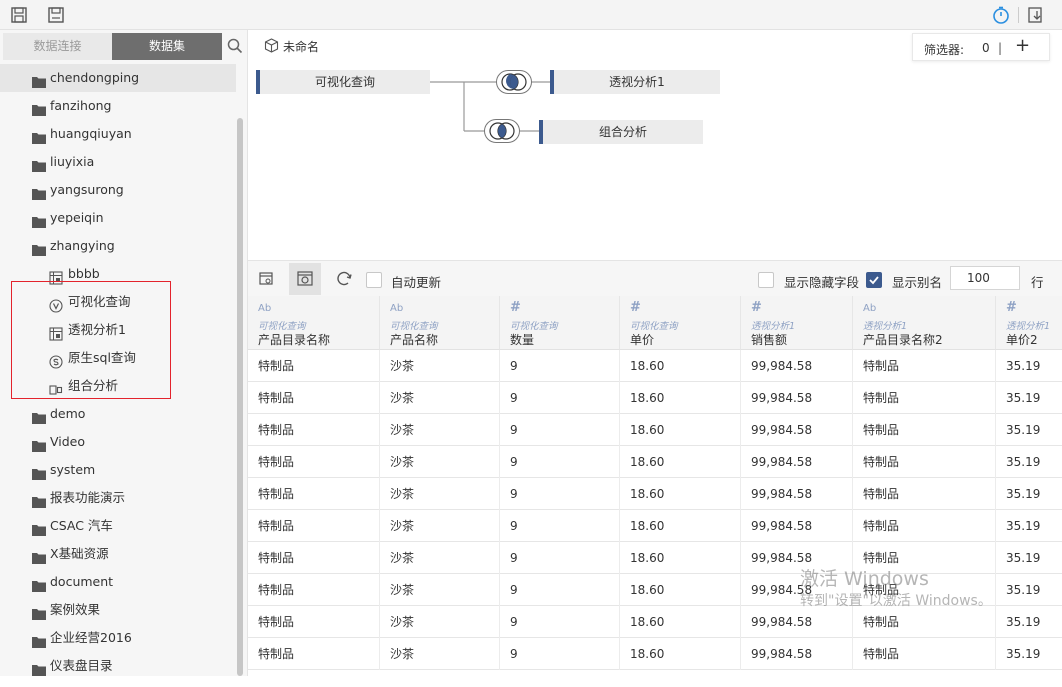 The width and height of the screenshot is (1062, 687). I want to click on tree-item: huangqiuyan, so click(118, 134).